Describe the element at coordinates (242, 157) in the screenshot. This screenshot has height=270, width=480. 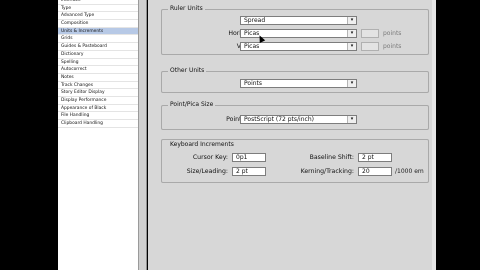
I see `cursor-key-value: 0p1` at that location.